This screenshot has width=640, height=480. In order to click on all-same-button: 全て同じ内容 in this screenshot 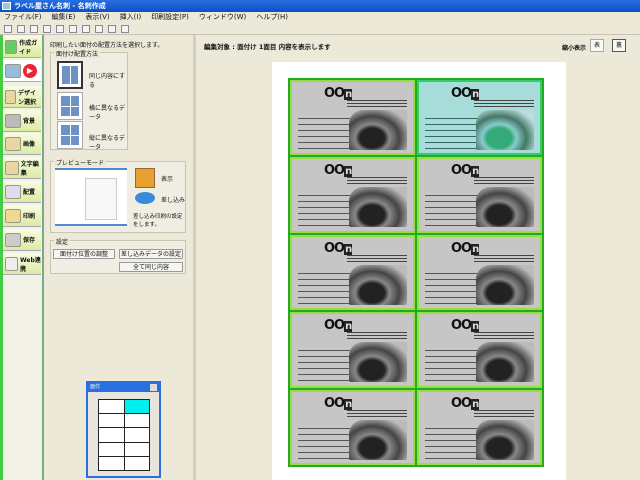, I will do `click(151, 267)`.